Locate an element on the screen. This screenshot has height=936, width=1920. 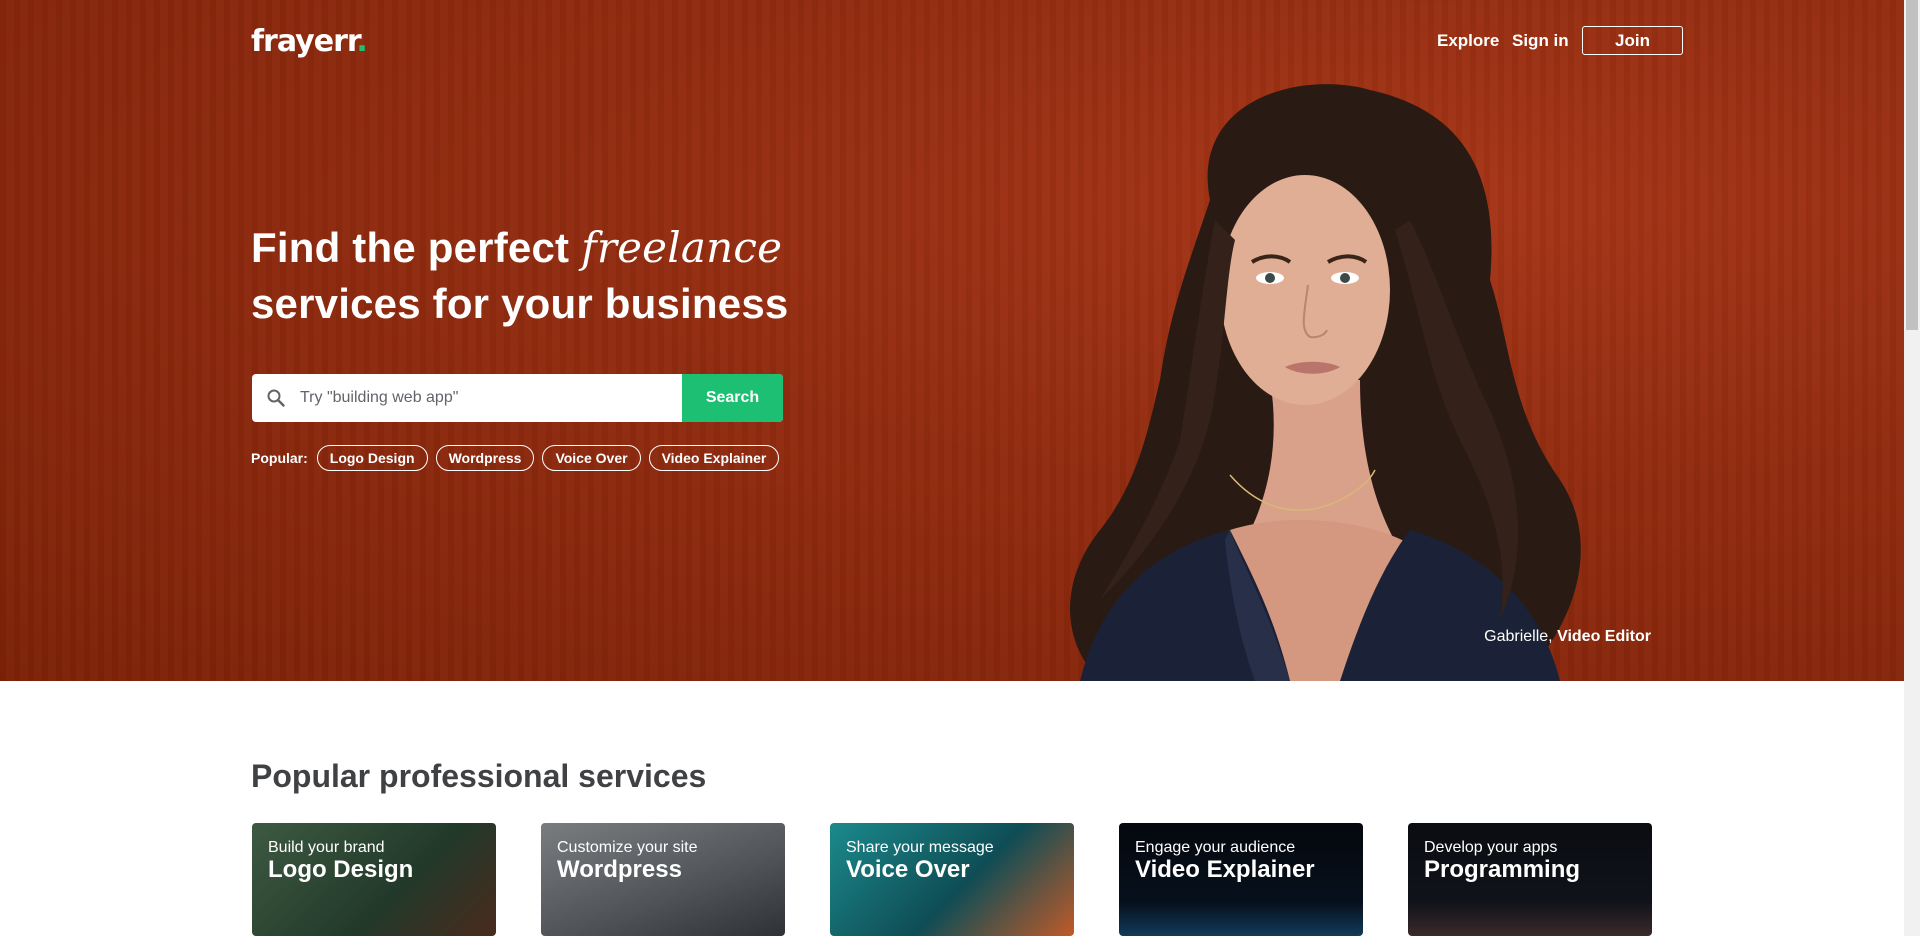
card-title: Wordpress is located at coordinates (619, 869).